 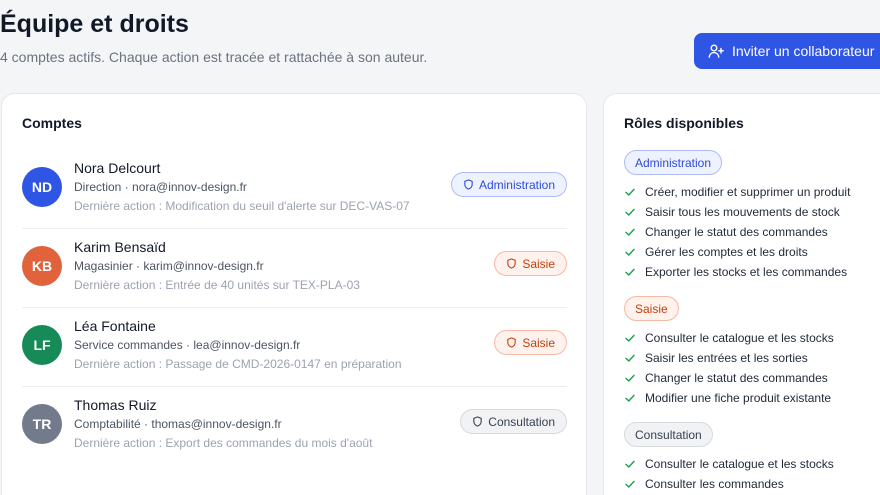 What do you see at coordinates (521, 421) in the screenshot?
I see `role-badge-label: Consultation` at bounding box center [521, 421].